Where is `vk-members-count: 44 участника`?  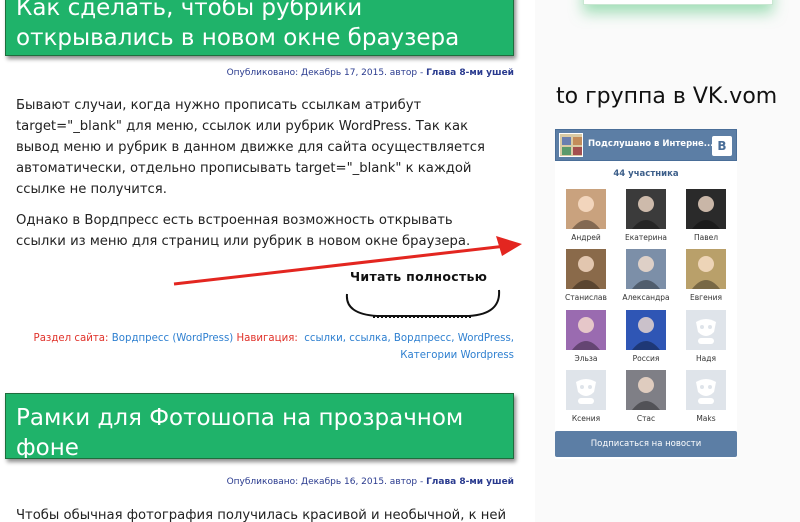 vk-members-count: 44 участника is located at coordinates (646, 174).